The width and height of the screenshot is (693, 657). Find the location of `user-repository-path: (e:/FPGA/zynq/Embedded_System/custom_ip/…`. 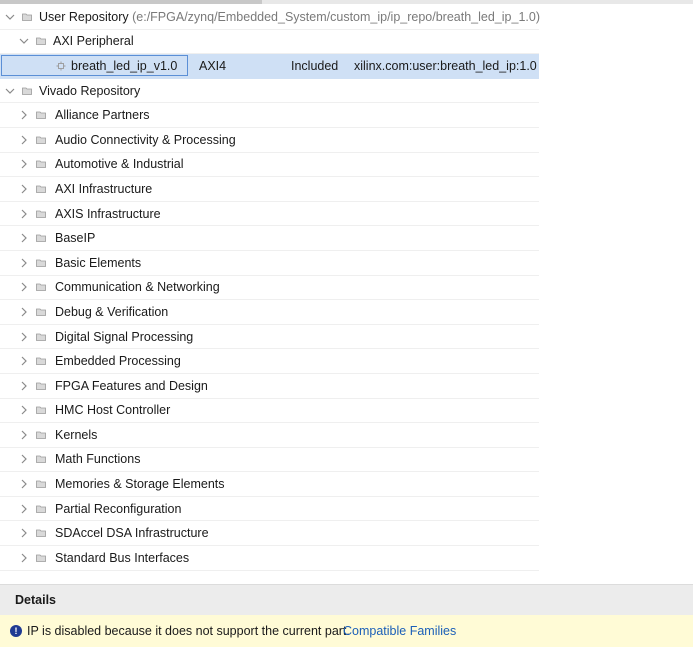

user-repository-path: (e:/FPGA/zynq/Embedded_System/custom_ip/… is located at coordinates (336, 16).